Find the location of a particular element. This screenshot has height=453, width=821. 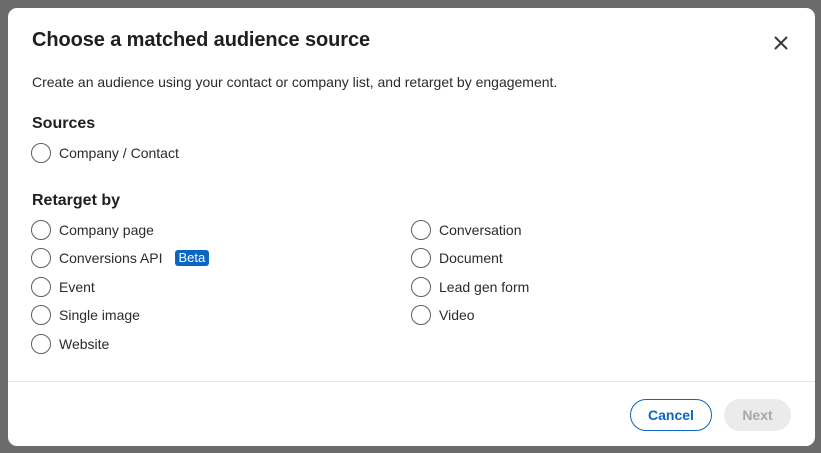

dialog-title: Choose a matched audience source is located at coordinates (201, 40).